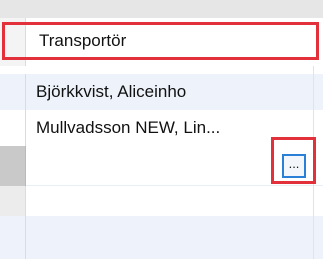 This screenshot has width=323, height=259. What do you see at coordinates (174, 201) in the screenshot?
I see `transporter-cell` at bounding box center [174, 201].